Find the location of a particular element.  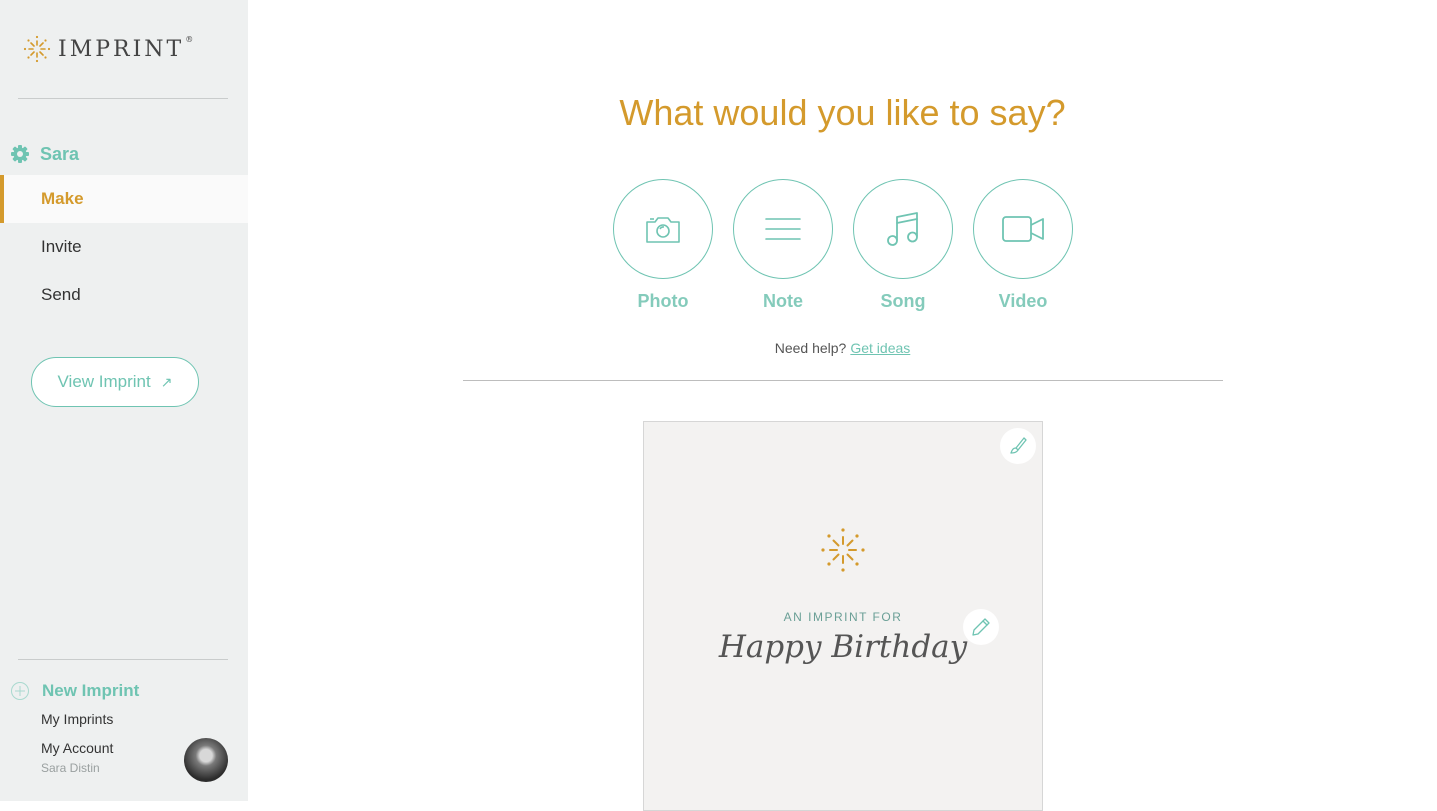

imprint-logo: IMPRINT® is located at coordinates (107, 49).